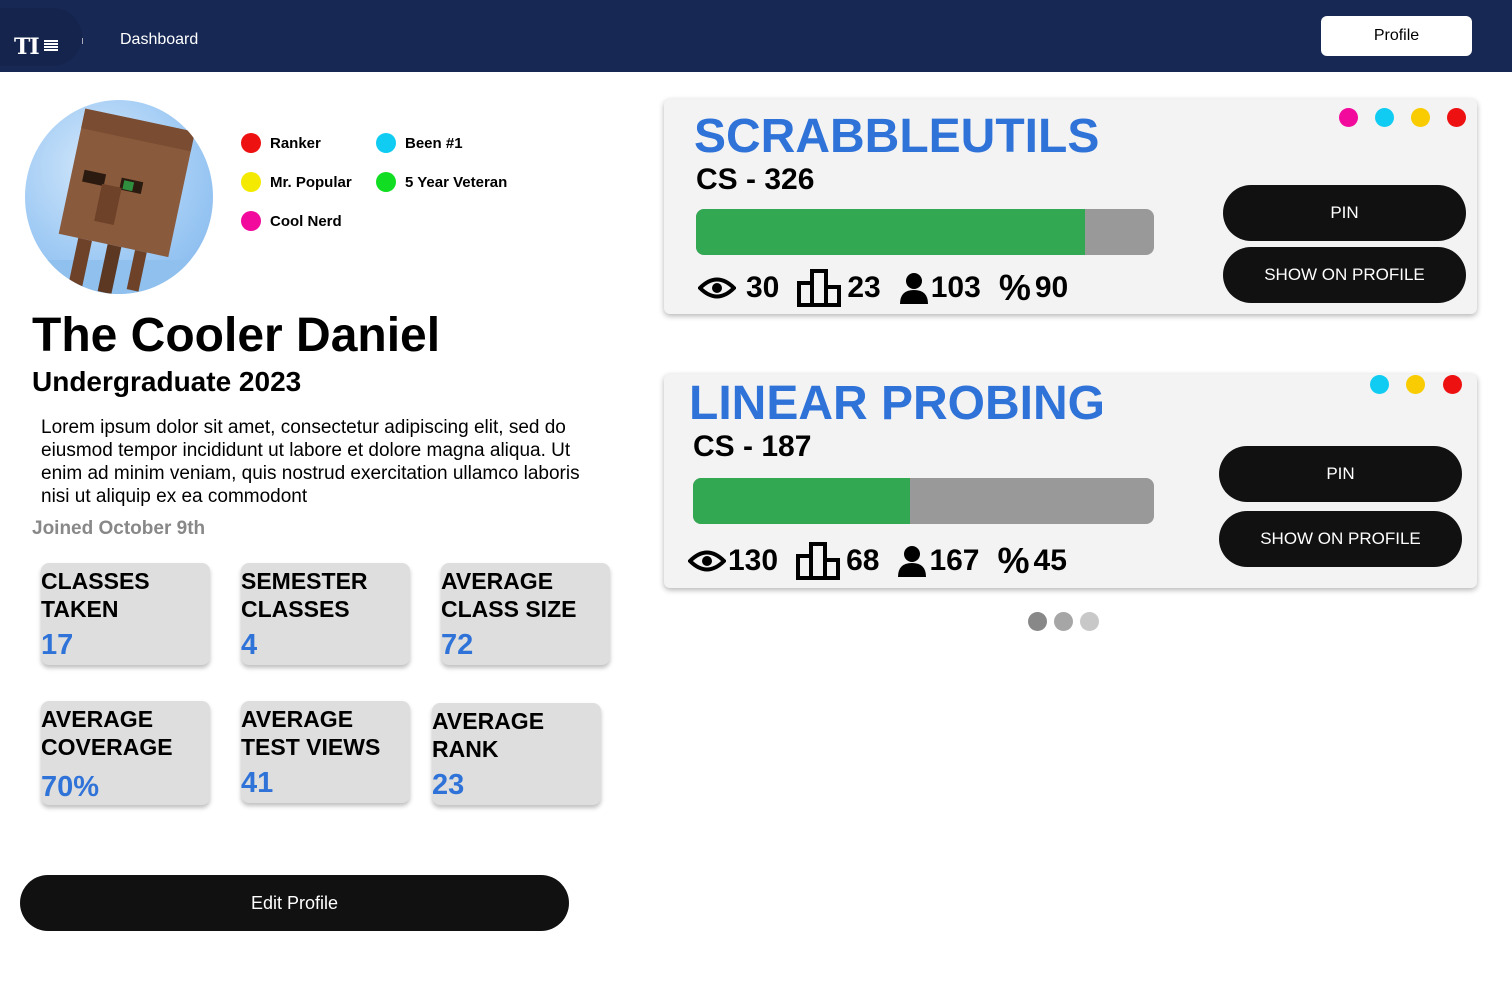 The width and height of the screenshot is (1512, 982). Describe the element at coordinates (488, 735) in the screenshot. I see `stat-label: AVERAGE RANK` at that location.